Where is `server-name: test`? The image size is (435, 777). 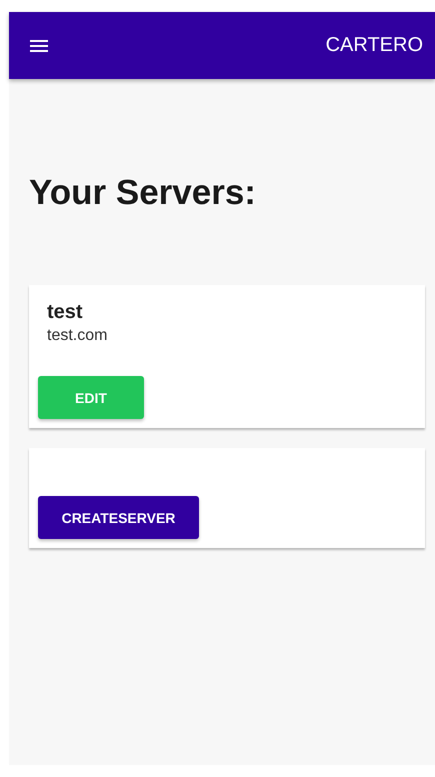
server-name: test is located at coordinates (65, 312).